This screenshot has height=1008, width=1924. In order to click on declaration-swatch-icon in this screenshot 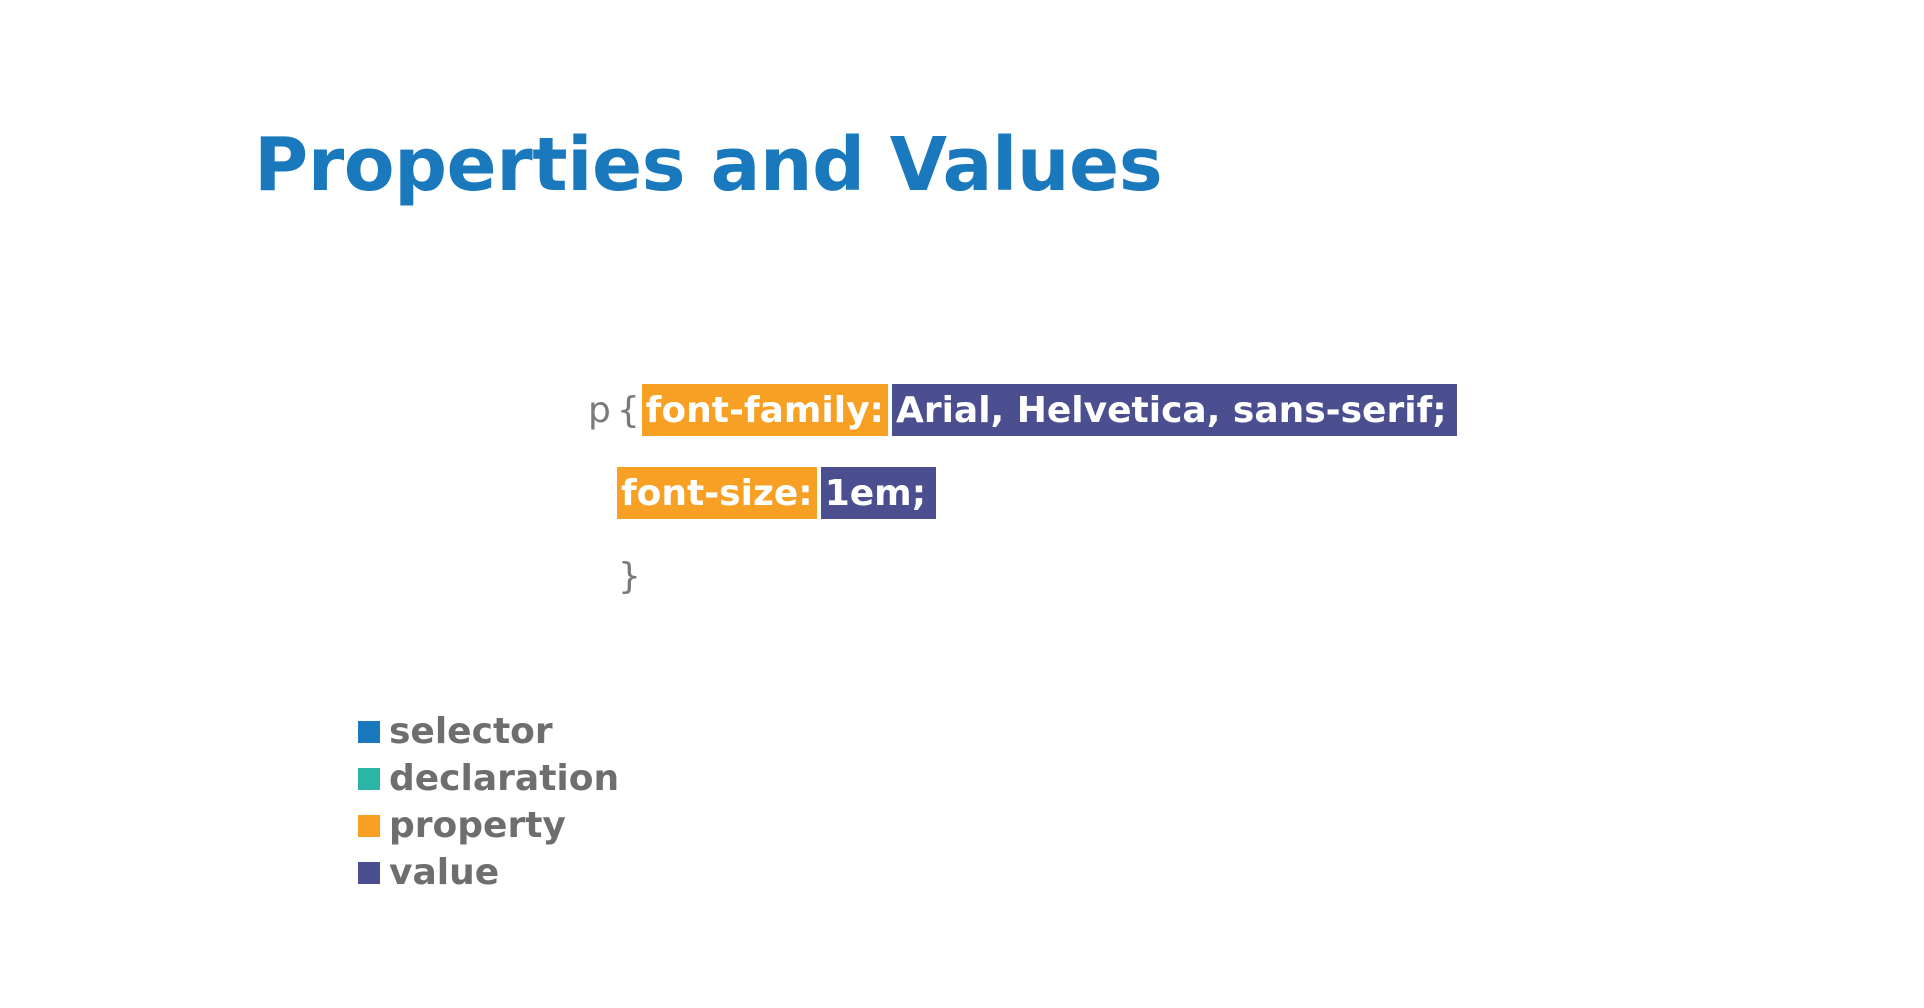, I will do `click(369, 778)`.